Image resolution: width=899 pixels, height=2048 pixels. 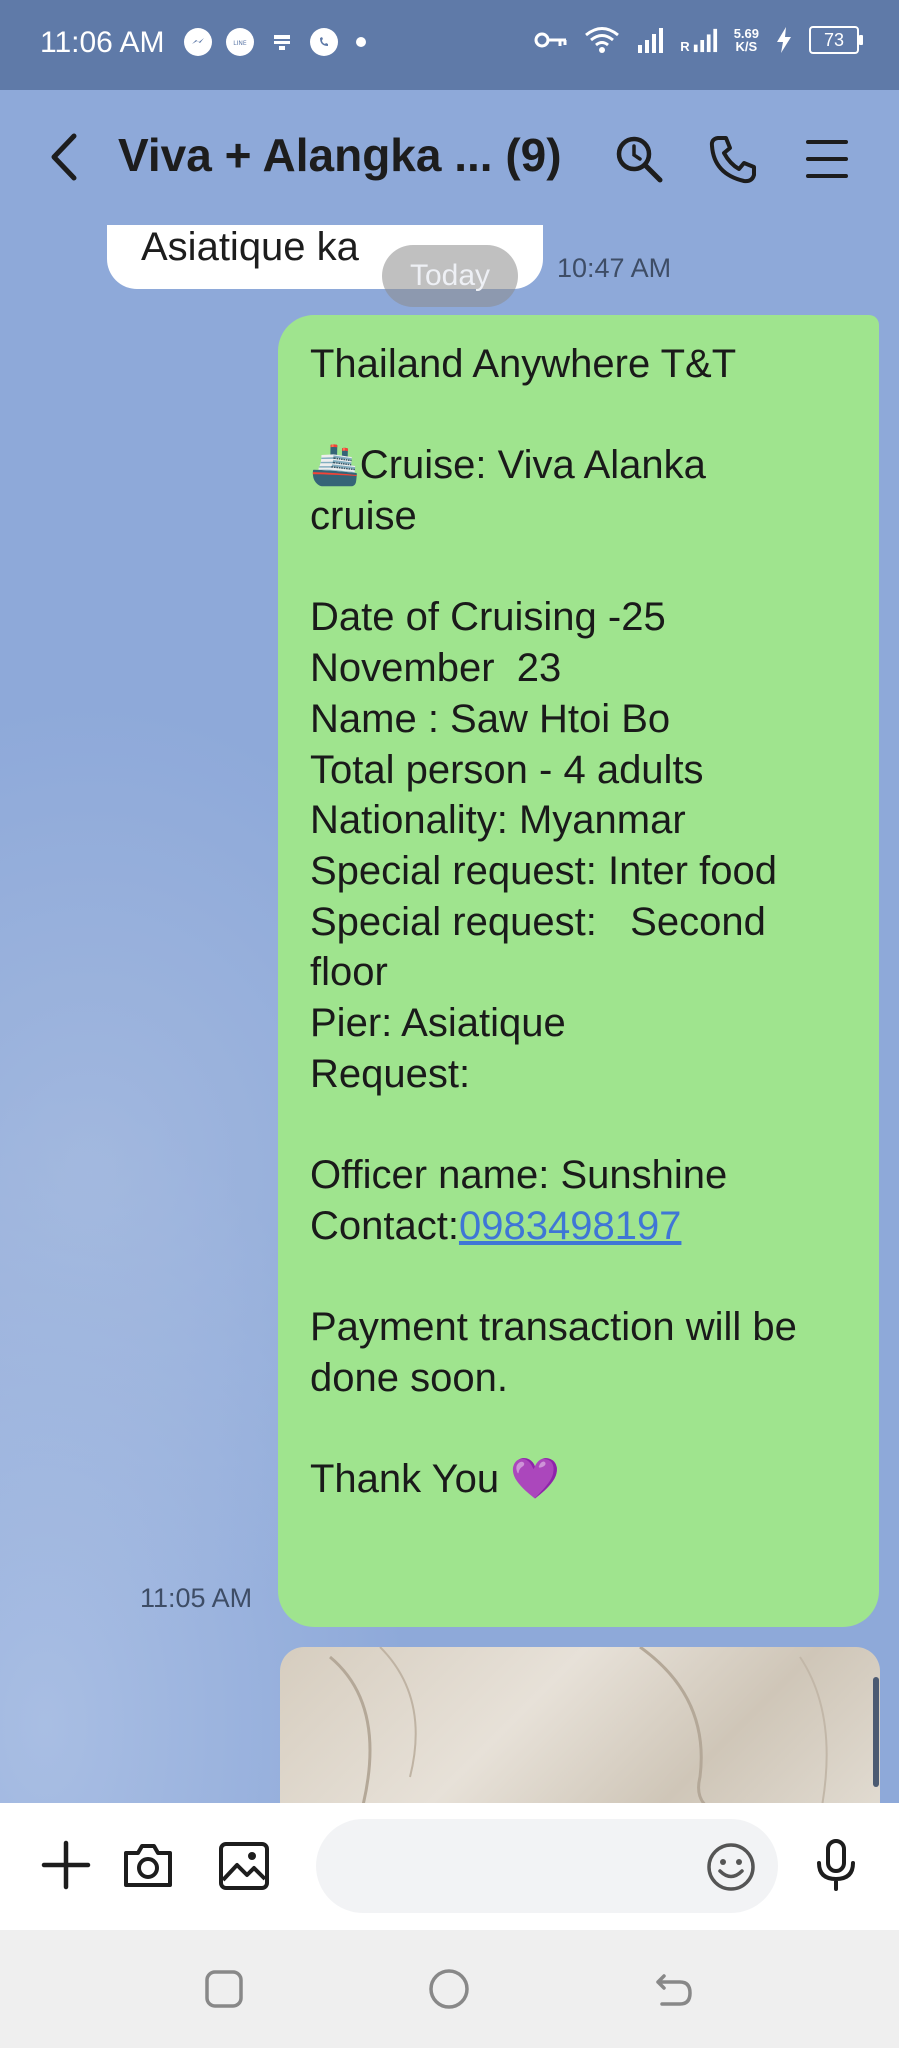 I want to click on message-line: Total person - 4 adults, so click(x=507, y=769).